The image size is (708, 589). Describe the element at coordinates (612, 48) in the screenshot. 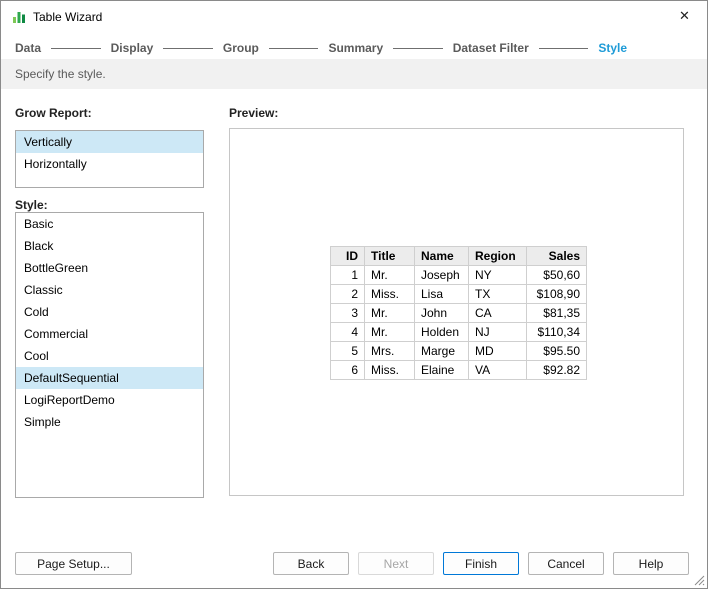

I see `wizard-step-style: Style` at that location.